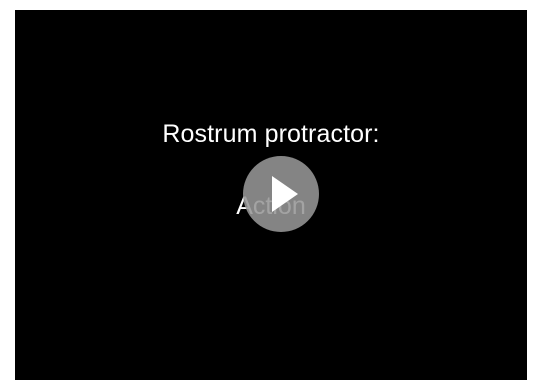  I want to click on play-button, so click(281, 194).